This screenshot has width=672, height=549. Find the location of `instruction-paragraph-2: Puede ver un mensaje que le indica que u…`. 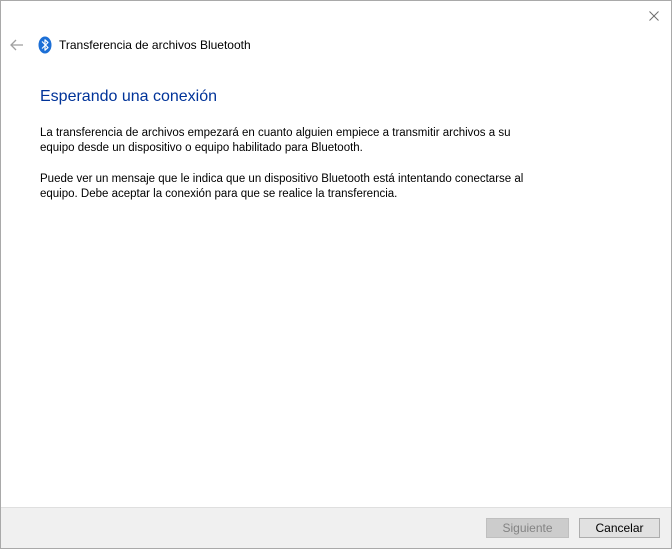

instruction-paragraph-2: Puede ver un mensaje que le indica que u… is located at coordinates (300, 187).